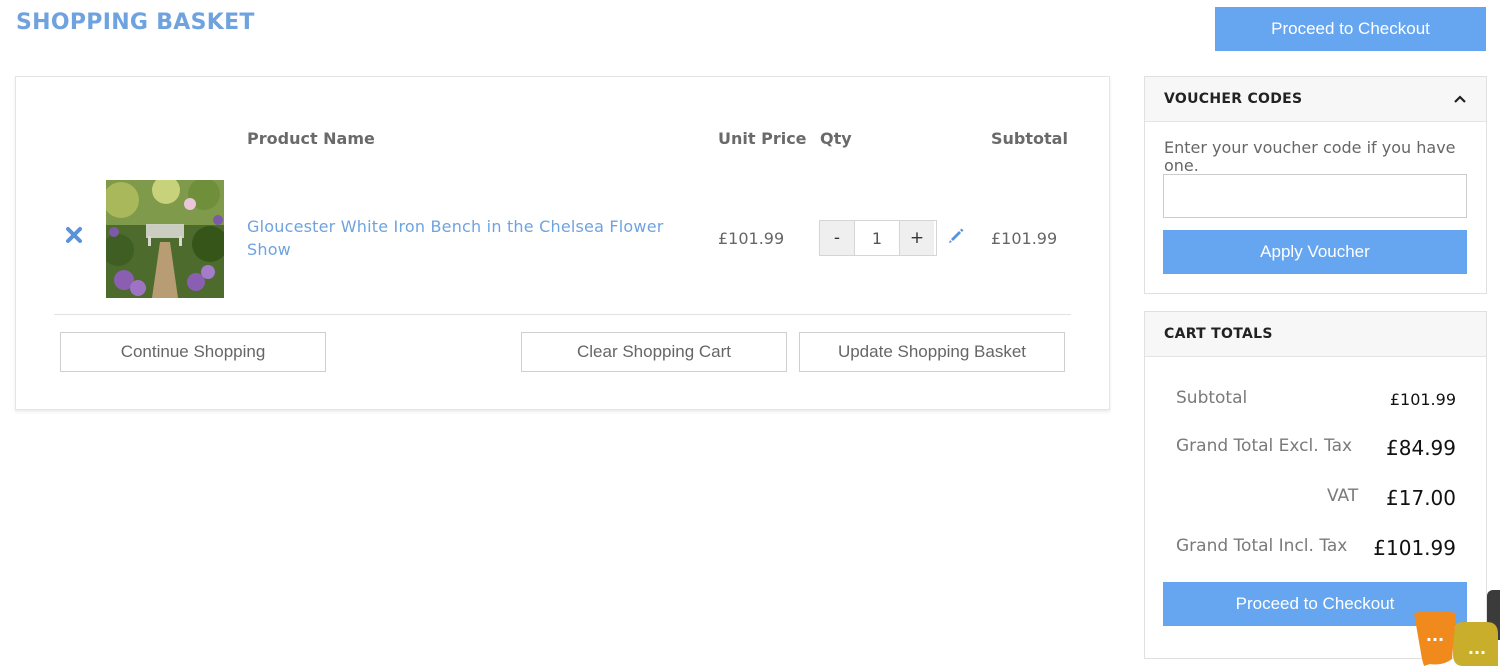 The image size is (1500, 671). I want to click on unit-price: £101.99, so click(751, 238).